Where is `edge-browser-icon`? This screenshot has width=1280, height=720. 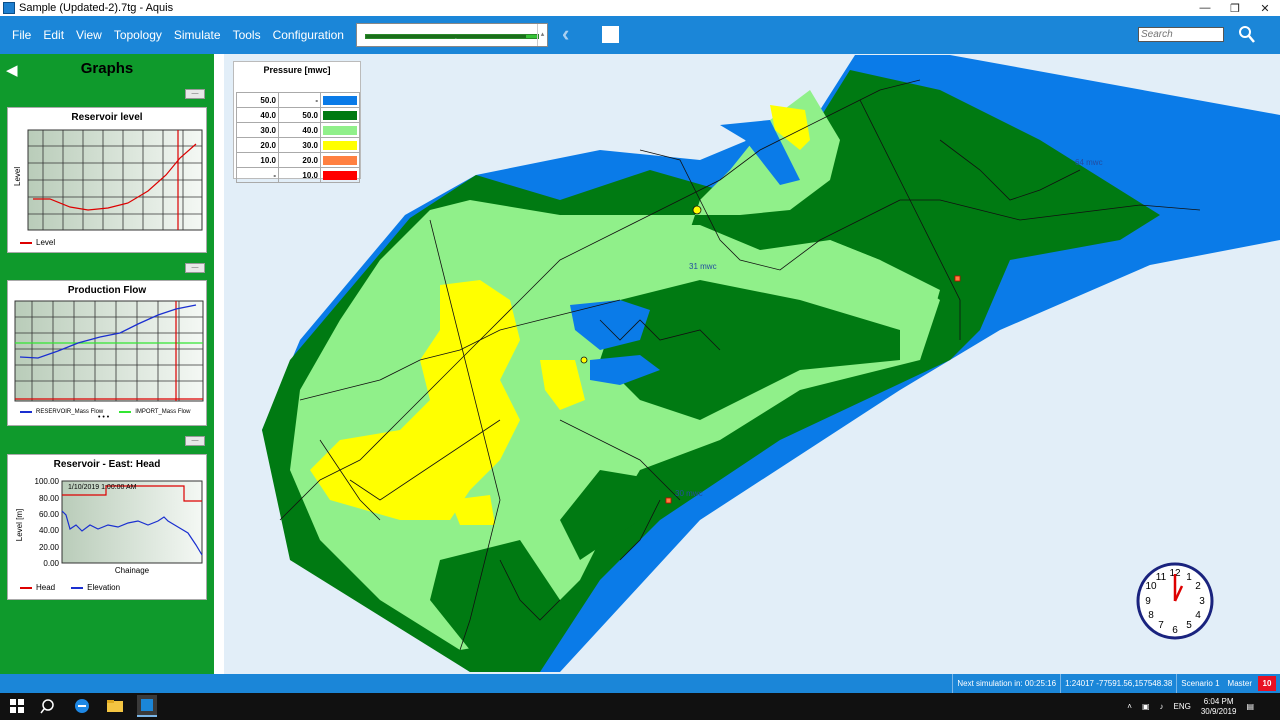
edge-browser-icon is located at coordinates (82, 706).